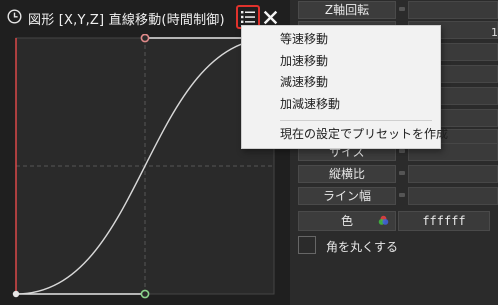  What do you see at coordinates (347, 196) in the screenshot?
I see `line-width-button: ライン幅` at bounding box center [347, 196].